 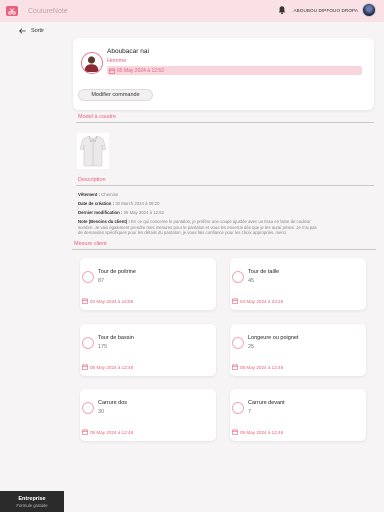 I want to click on plan-badge: Entreprise Formule gratuite, so click(x=32, y=501).